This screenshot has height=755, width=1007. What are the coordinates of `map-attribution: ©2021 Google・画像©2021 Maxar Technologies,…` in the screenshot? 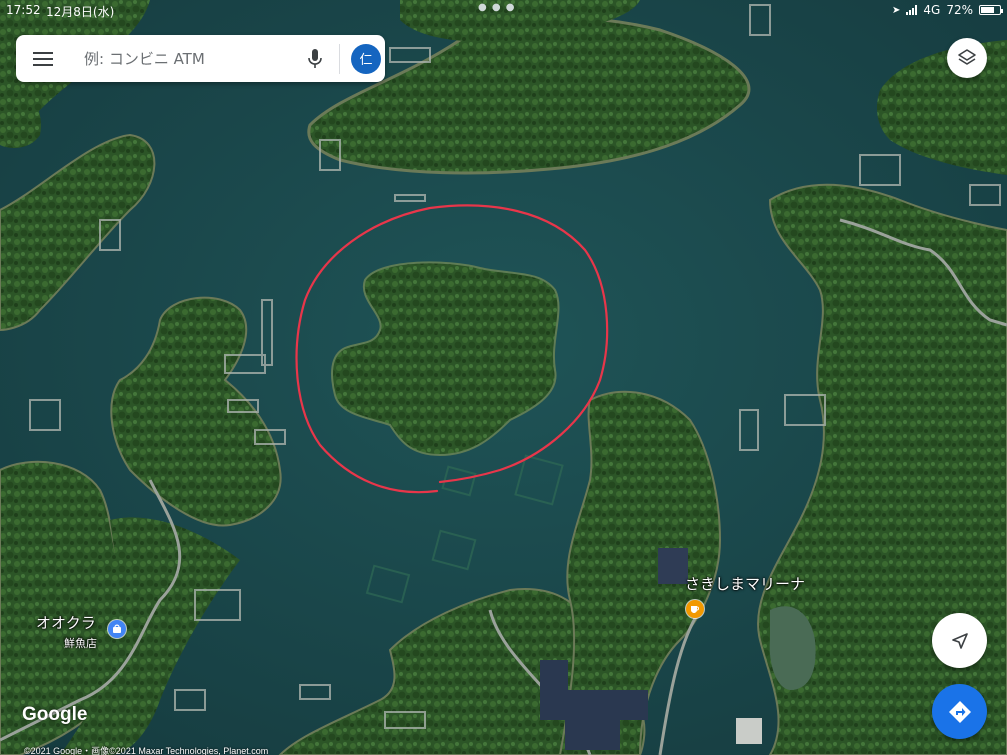 It's located at (146, 749).